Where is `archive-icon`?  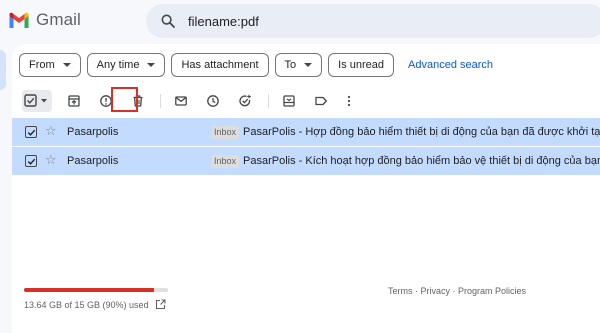
archive-icon is located at coordinates (74, 101).